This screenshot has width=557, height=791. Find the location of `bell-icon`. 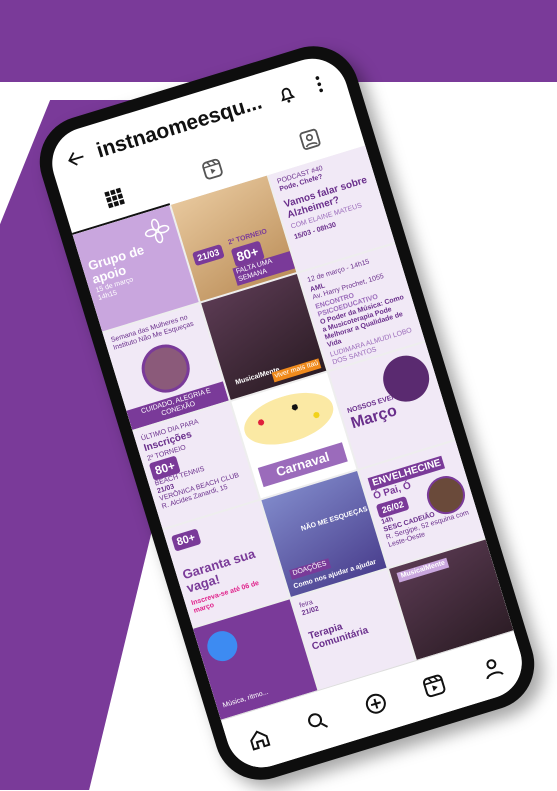

bell-icon is located at coordinates (287, 94).